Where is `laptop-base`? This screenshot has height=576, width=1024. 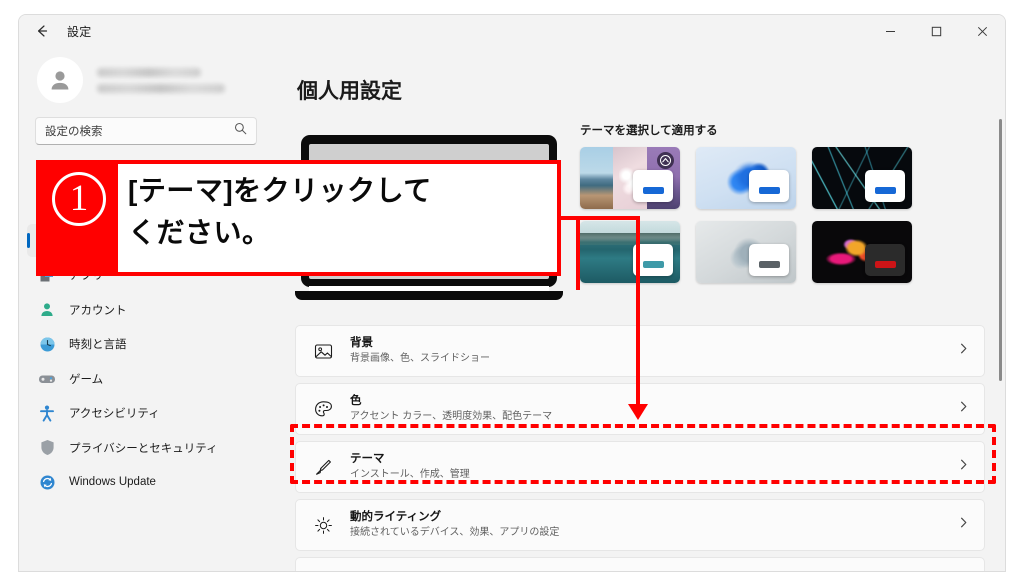 laptop-base is located at coordinates (429, 295).